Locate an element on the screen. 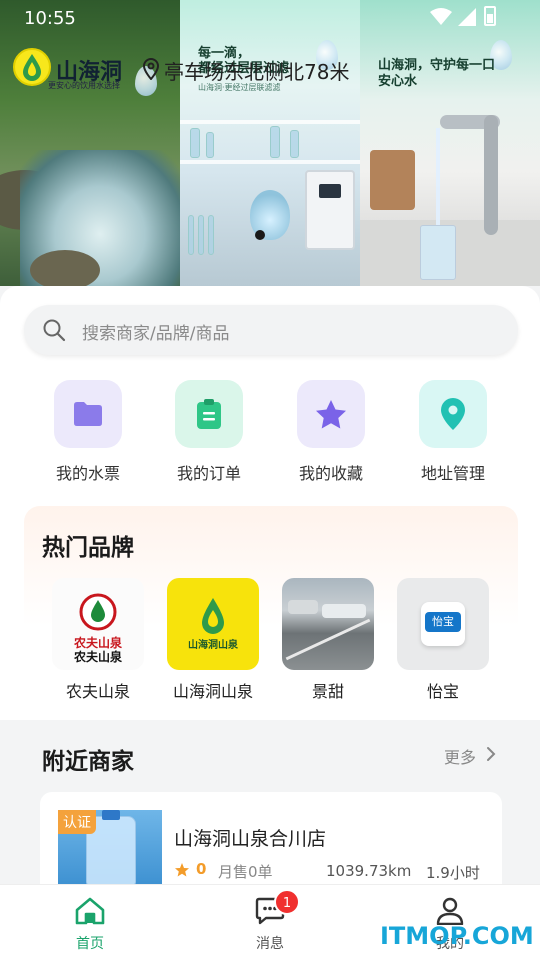 Image resolution: width=540 pixels, height=960 pixels. certified-badge: 认证 is located at coordinates (77, 822).